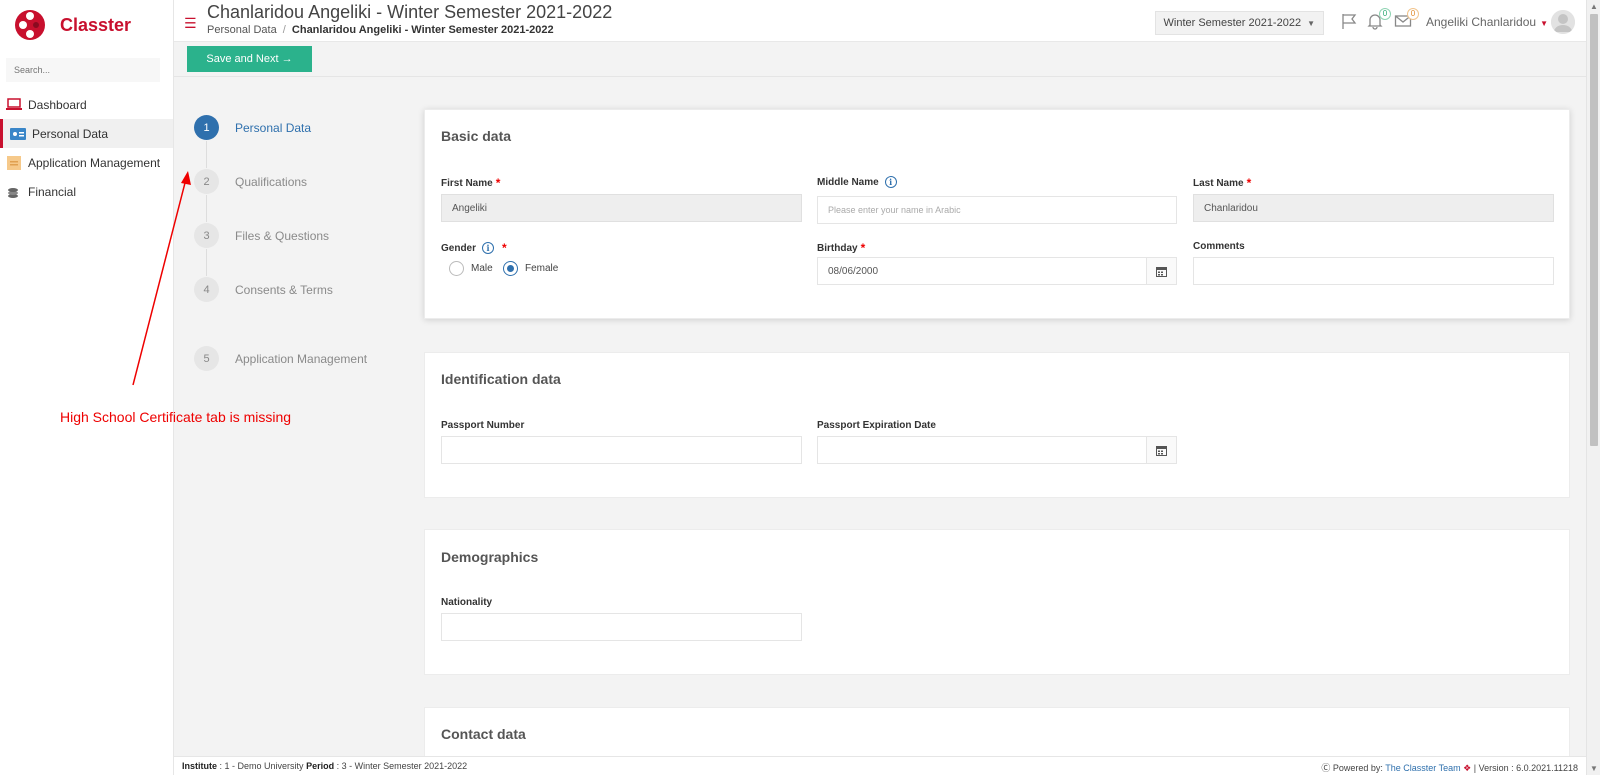 This screenshot has height=775, width=1600. What do you see at coordinates (1594, 230) in the screenshot?
I see `scroll-thumb` at bounding box center [1594, 230].